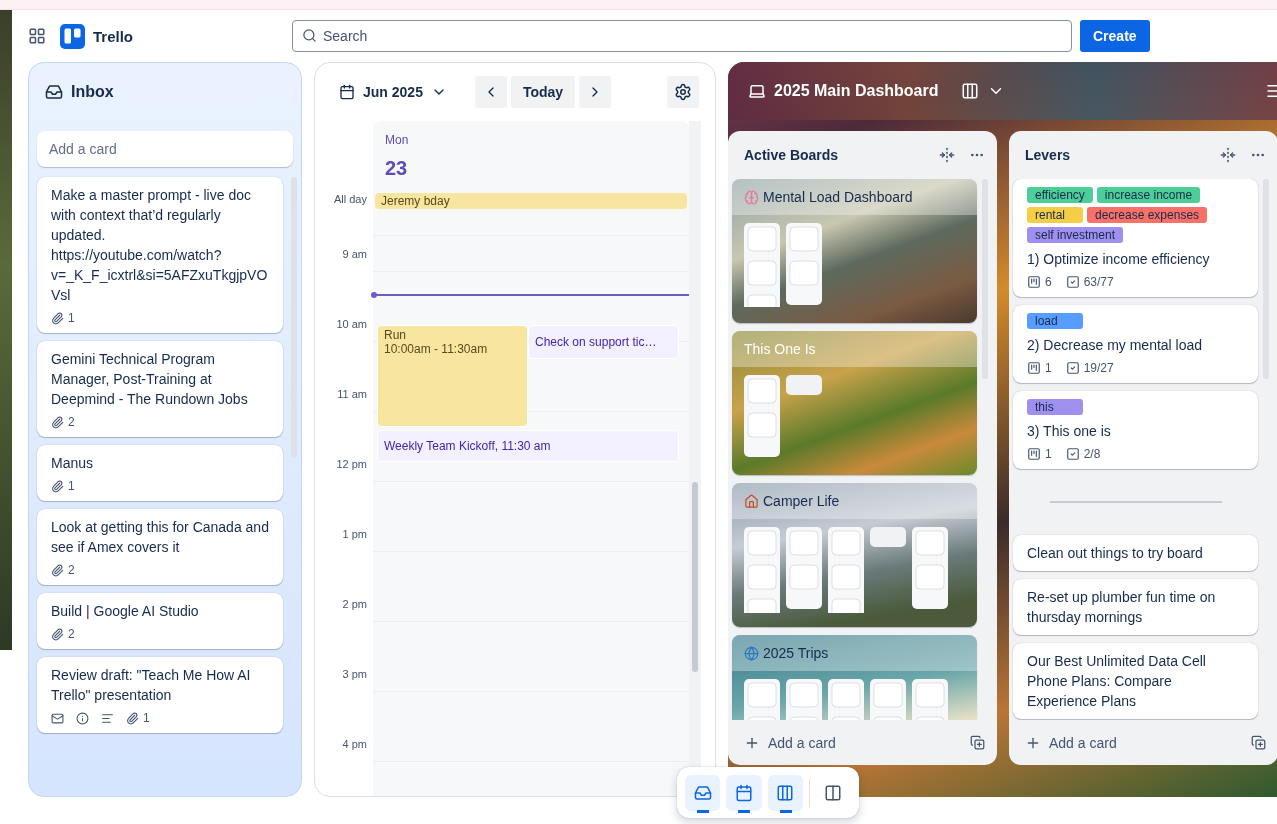 The width and height of the screenshot is (1277, 824). What do you see at coordinates (71, 634) in the screenshot?
I see `badge-count: 2` at bounding box center [71, 634].